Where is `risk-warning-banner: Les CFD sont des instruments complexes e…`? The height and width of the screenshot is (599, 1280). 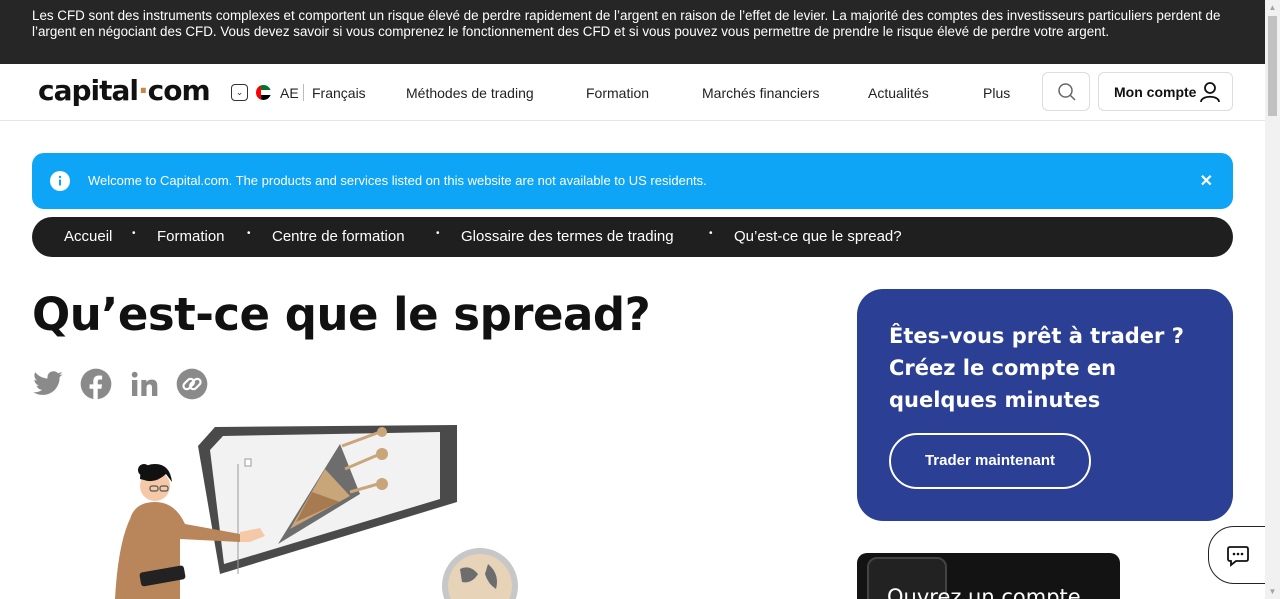 risk-warning-banner: Les CFD sont des instruments complexes e… is located at coordinates (632, 32).